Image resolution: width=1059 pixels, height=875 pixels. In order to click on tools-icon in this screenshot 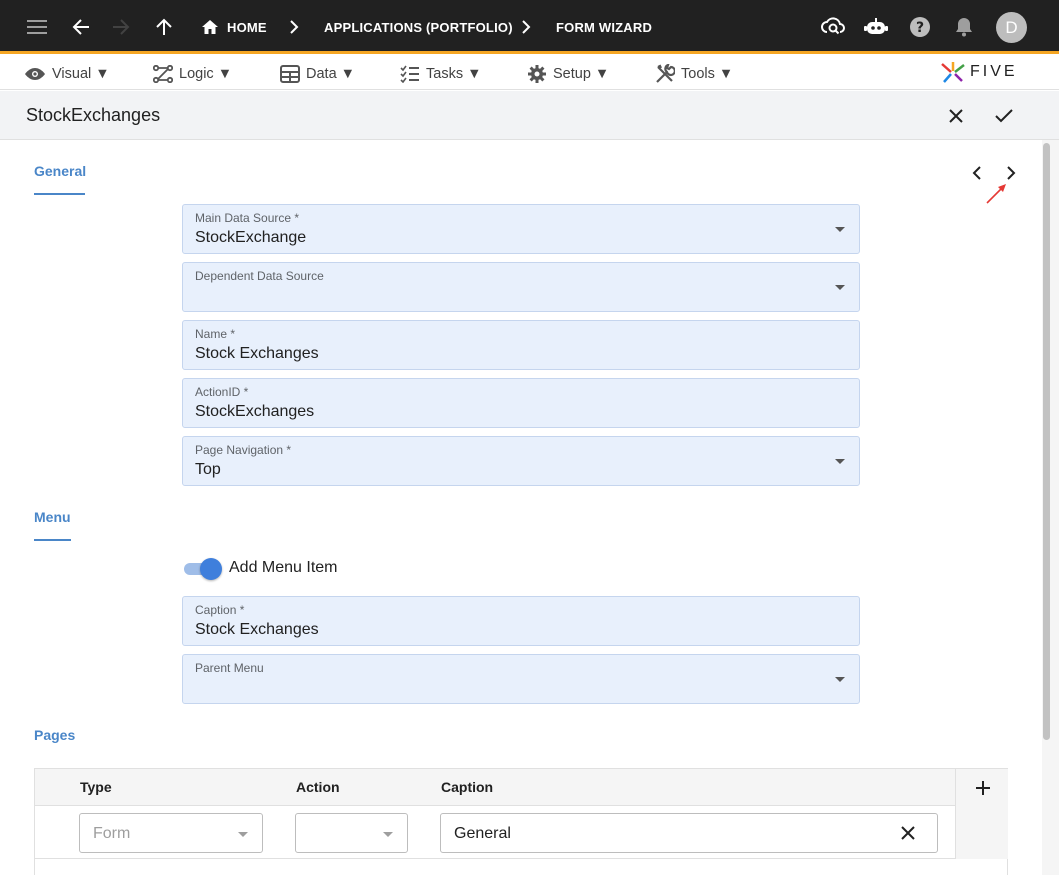, I will do `click(665, 73)`.